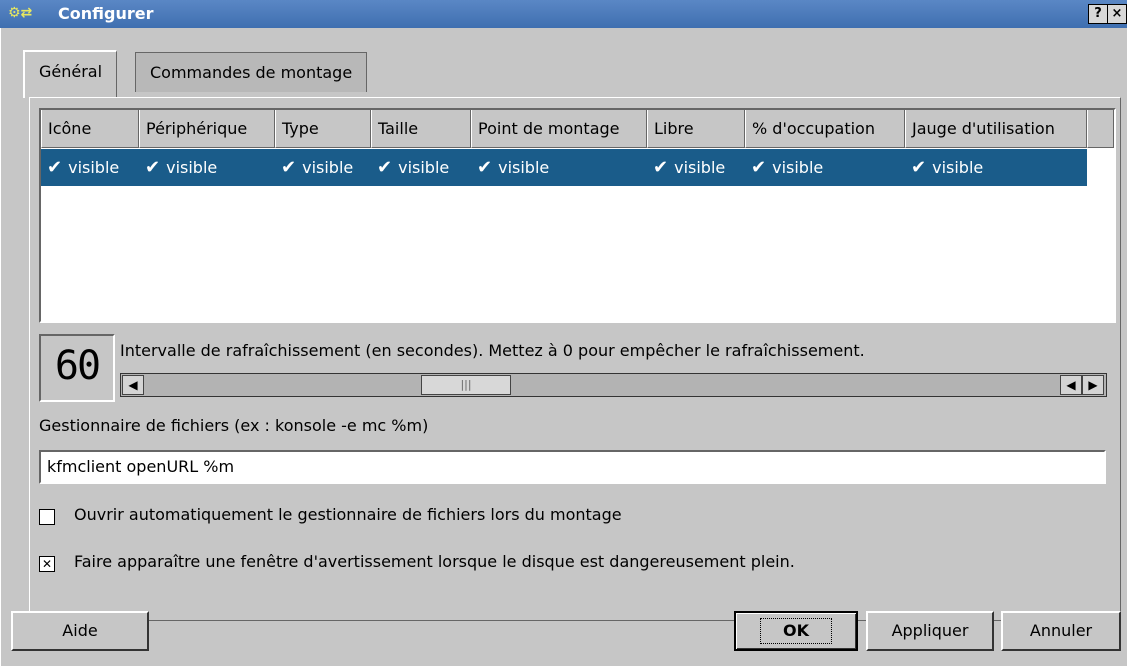 This screenshot has width=1127, height=666. What do you see at coordinates (1061, 631) in the screenshot?
I see `cancel-button: Annuler` at bounding box center [1061, 631].